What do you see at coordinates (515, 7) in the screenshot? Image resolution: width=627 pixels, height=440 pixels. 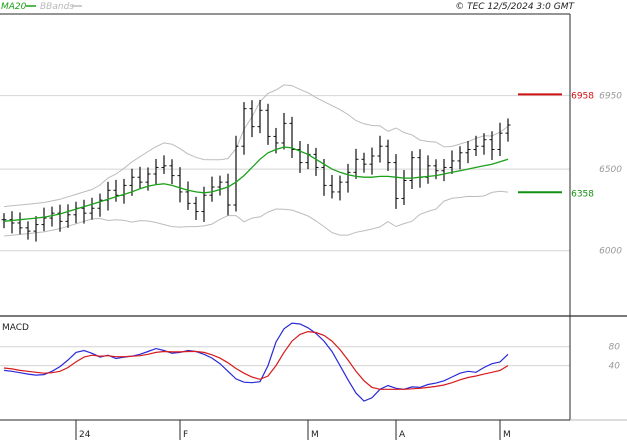 I see `copyright-text: © TEC 12/5/2024 3:0 GMT` at bounding box center [515, 7].